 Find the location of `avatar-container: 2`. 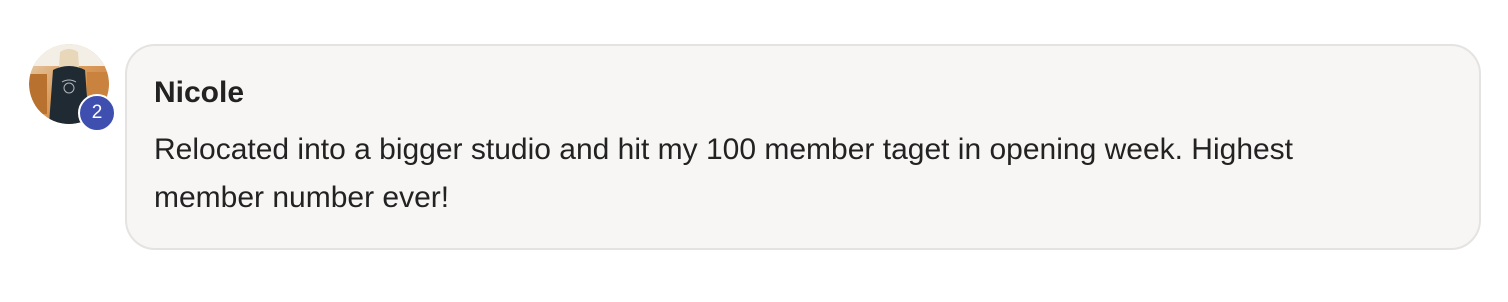

avatar-container: 2 is located at coordinates (72, 88).